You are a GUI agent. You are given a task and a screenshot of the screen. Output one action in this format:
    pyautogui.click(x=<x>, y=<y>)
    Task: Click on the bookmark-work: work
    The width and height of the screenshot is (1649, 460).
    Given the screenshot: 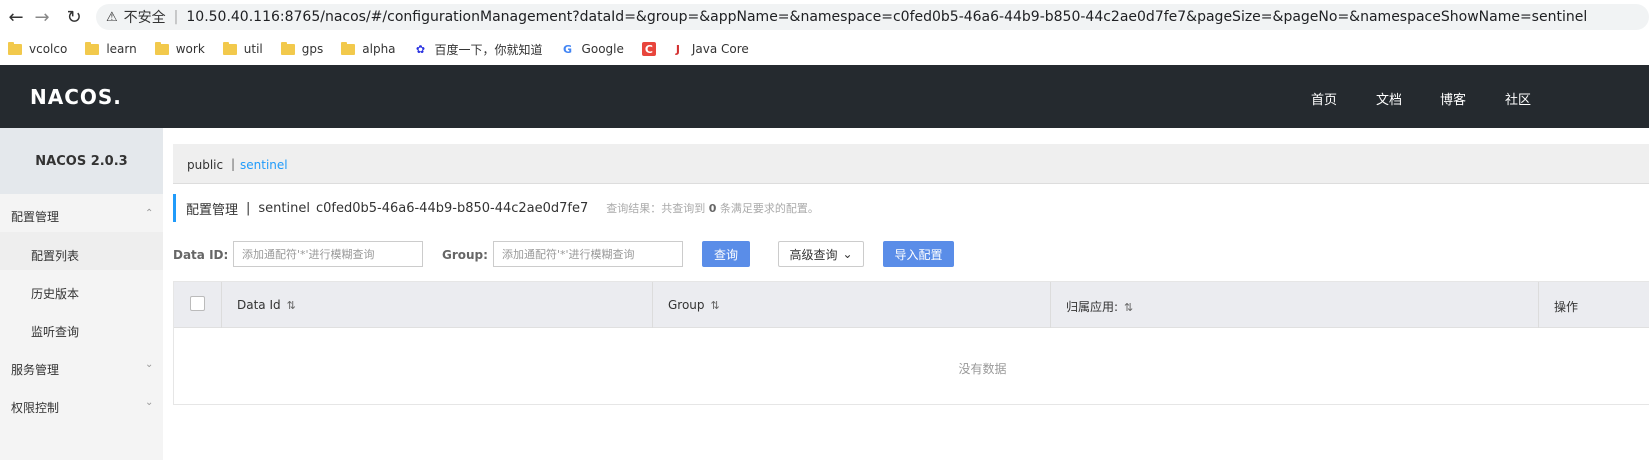 What is the action you would take?
    pyautogui.click(x=179, y=48)
    